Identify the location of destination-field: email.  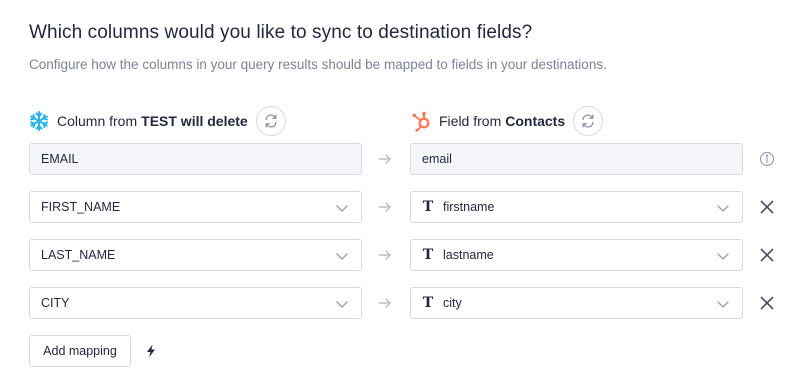
(576, 159).